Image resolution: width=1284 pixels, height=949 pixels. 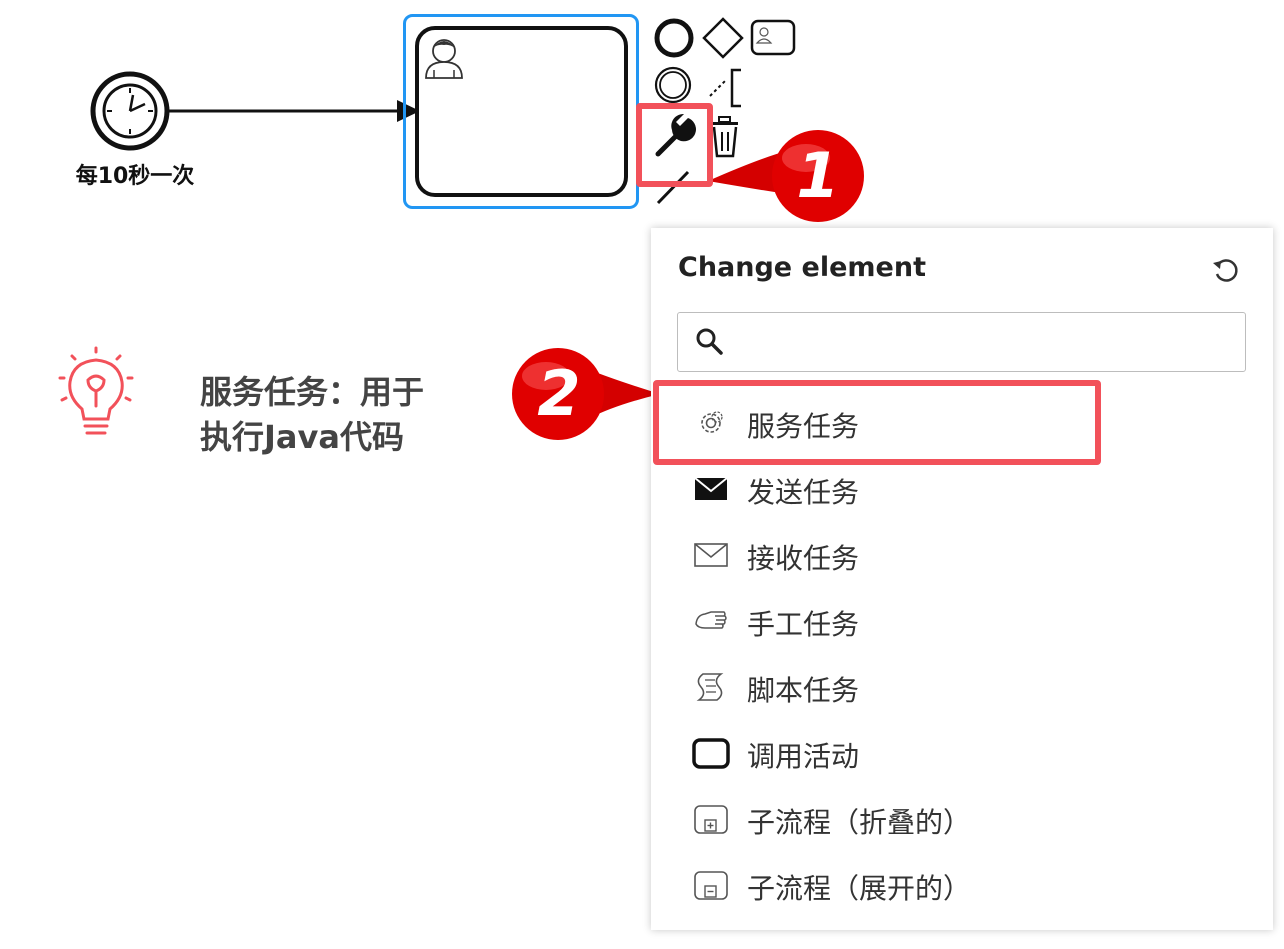 I want to click on envelope-filled-icon, so click(x=711, y=488).